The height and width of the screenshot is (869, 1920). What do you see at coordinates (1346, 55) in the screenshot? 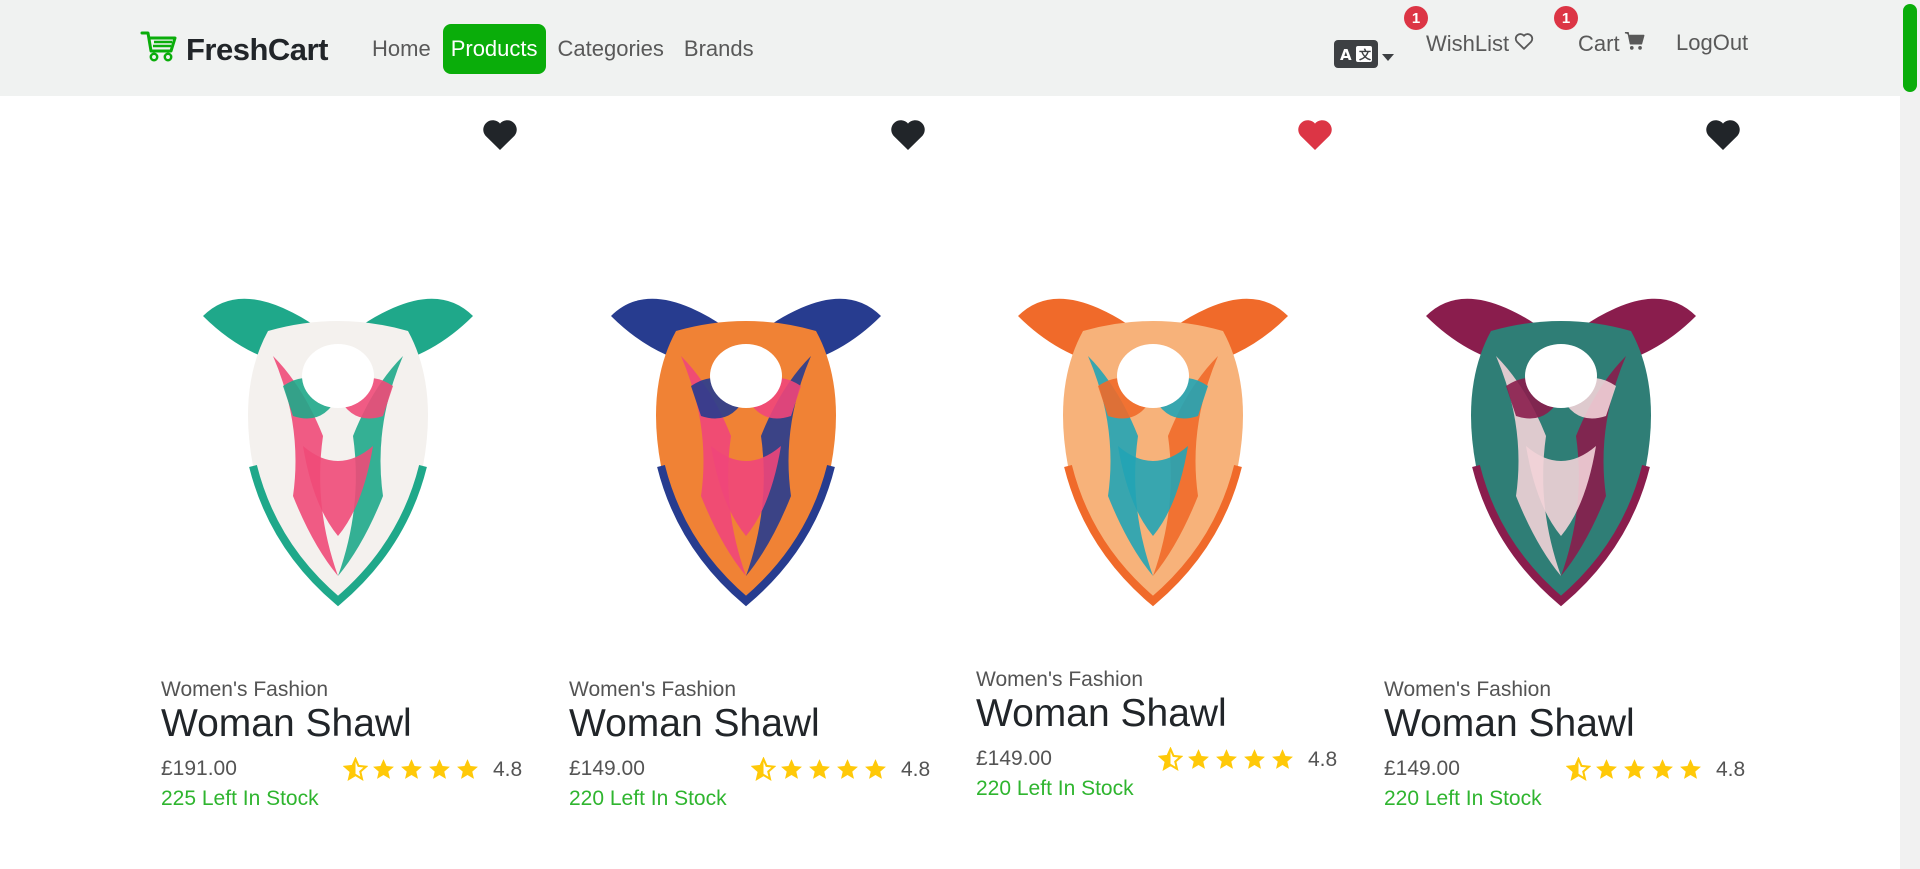
I see `svg-text: A` at bounding box center [1346, 55].